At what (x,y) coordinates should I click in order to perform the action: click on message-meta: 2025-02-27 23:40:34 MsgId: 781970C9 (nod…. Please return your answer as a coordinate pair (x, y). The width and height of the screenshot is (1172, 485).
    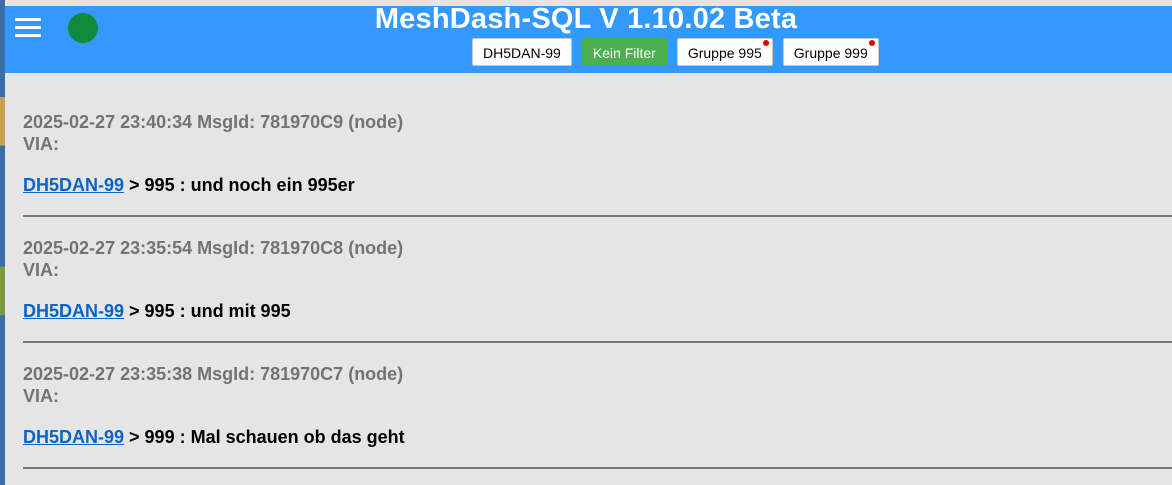
    Looking at the image, I should click on (213, 122).